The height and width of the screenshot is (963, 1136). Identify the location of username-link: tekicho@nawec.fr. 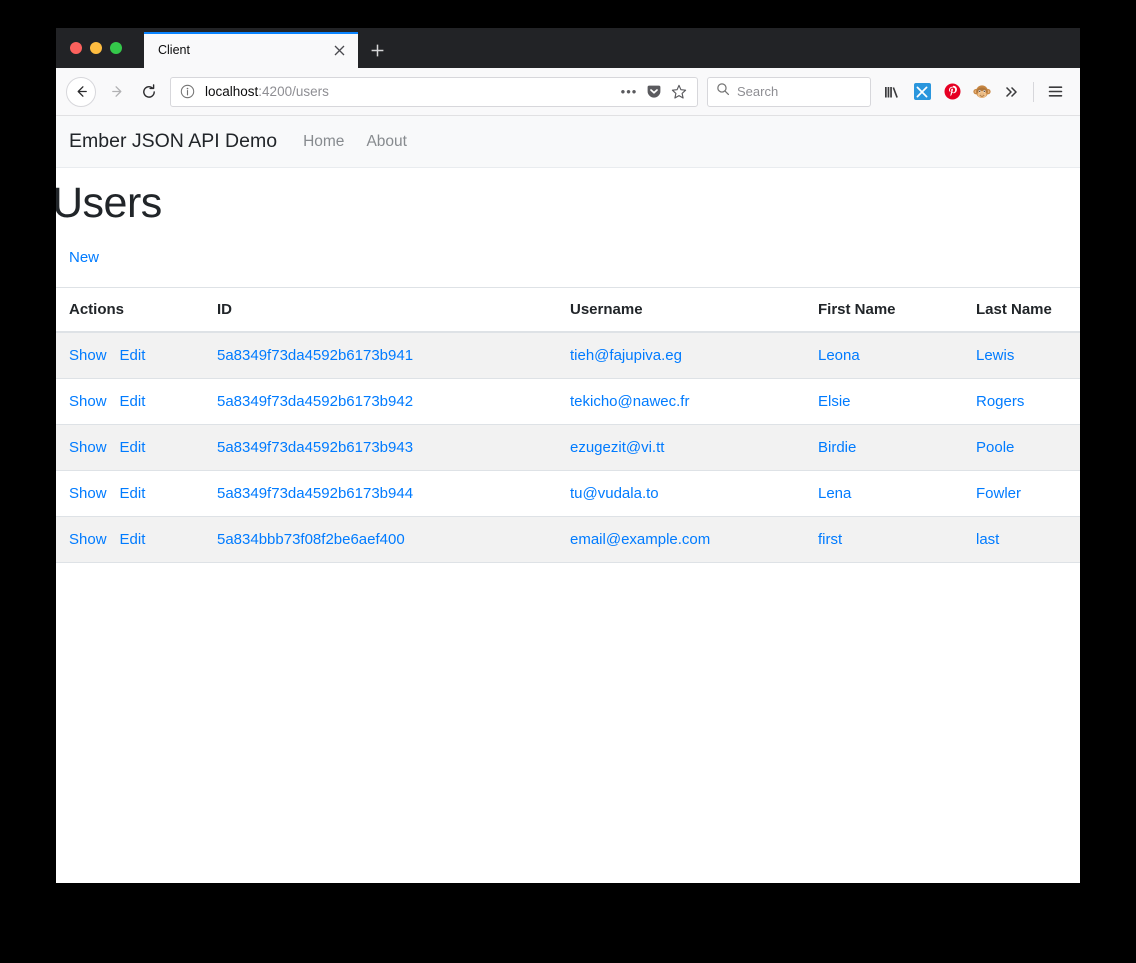
(629, 401).